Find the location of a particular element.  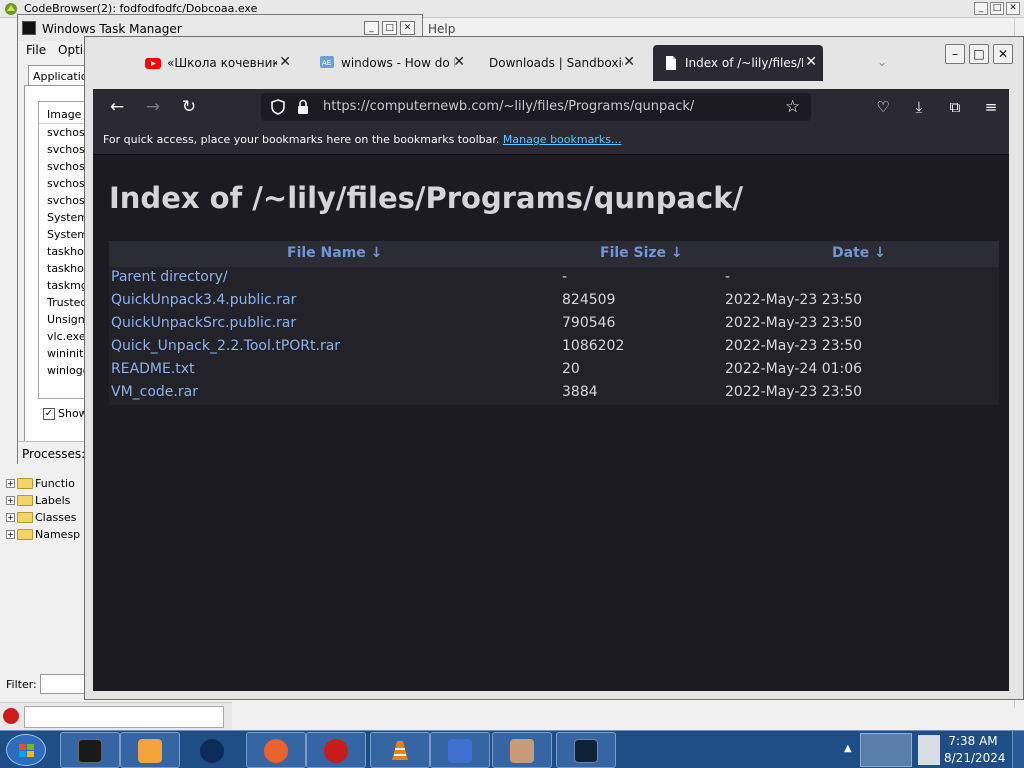

volume-tray-icon is located at coordinates (929, 750).